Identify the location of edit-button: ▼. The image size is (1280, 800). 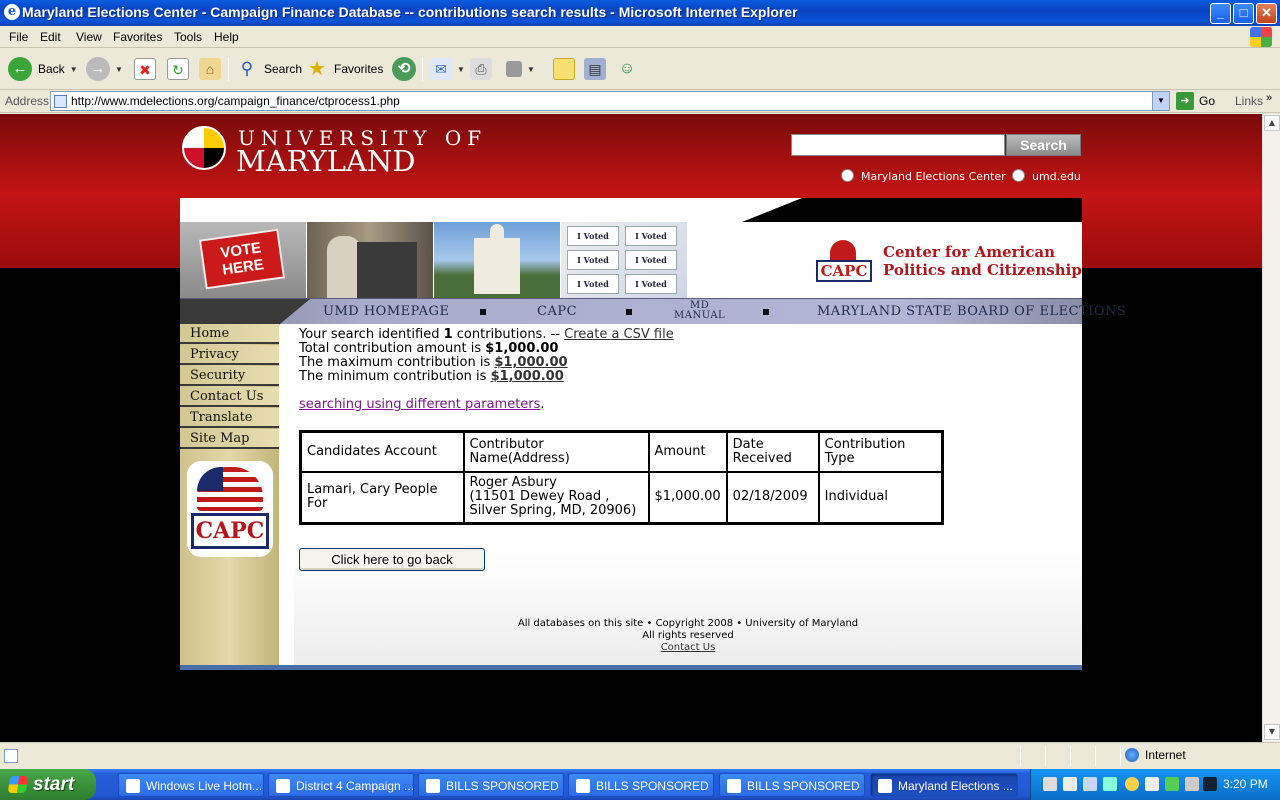
(520, 69).